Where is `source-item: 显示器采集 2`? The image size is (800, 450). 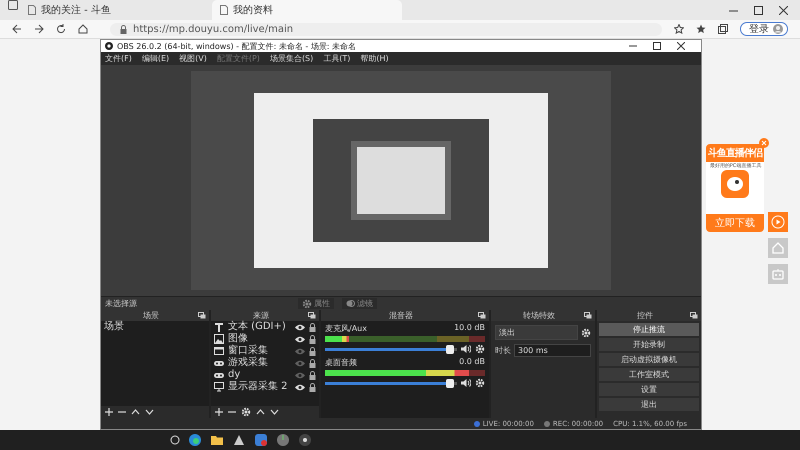
source-item: 显示器采集 2 is located at coordinates (259, 387).